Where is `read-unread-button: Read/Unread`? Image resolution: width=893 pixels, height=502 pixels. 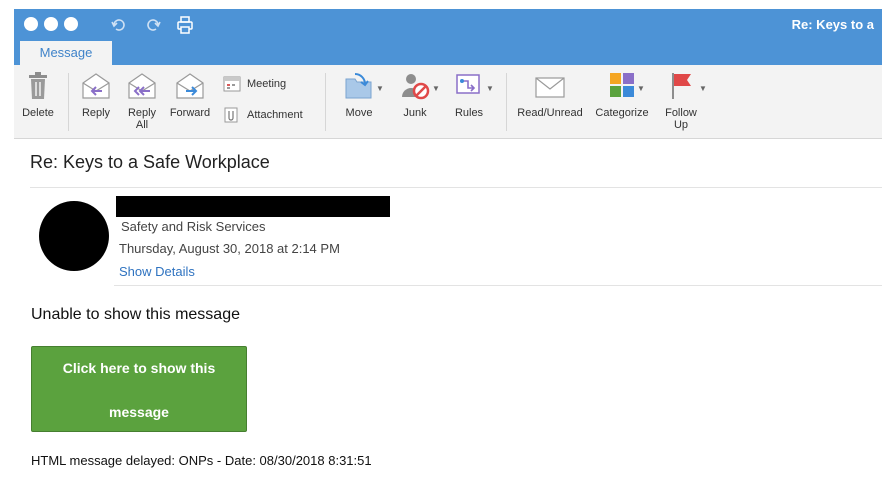
read-unread-button: Read/Unread is located at coordinates (550, 95).